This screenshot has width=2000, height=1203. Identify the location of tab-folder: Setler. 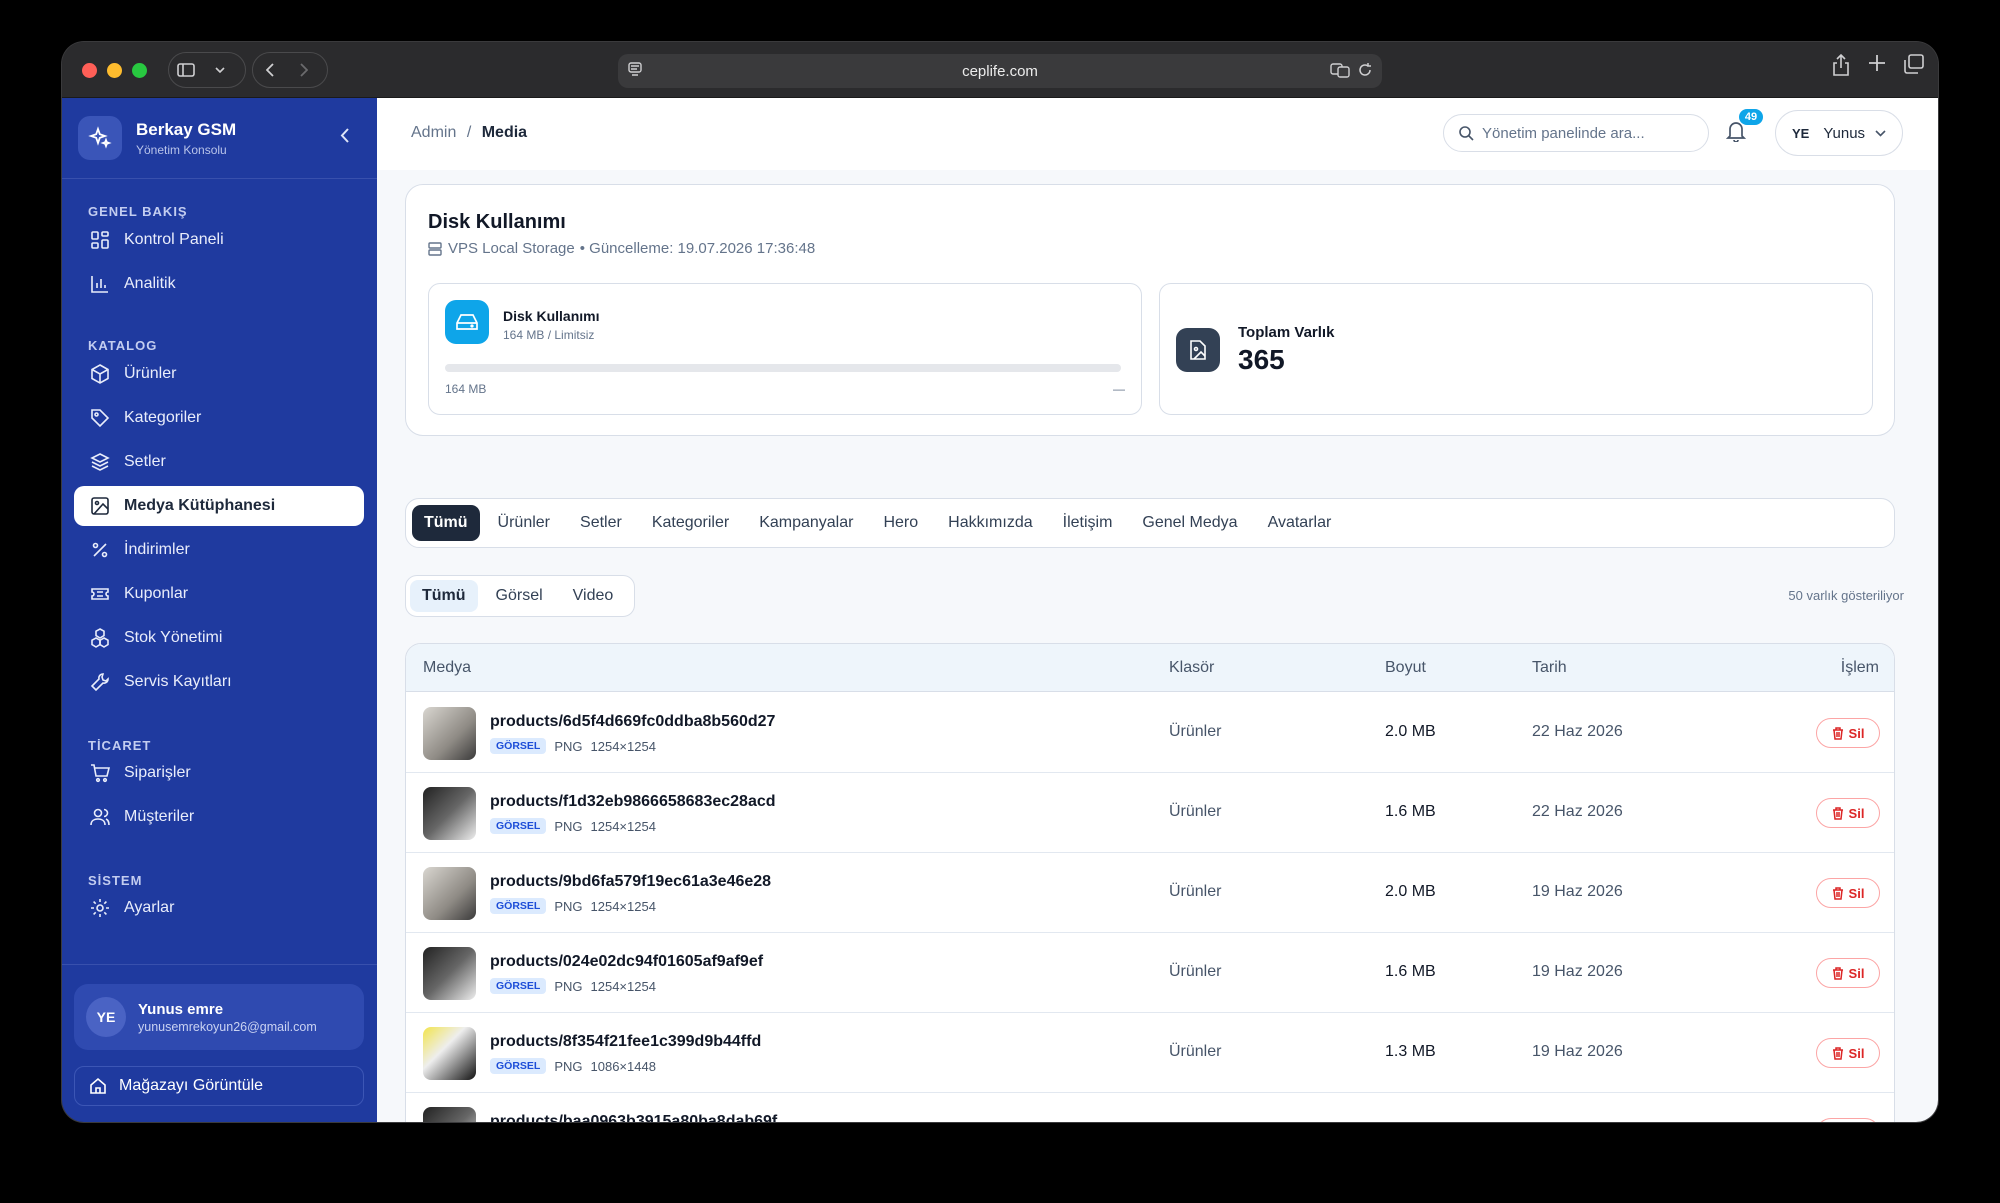
(601, 523).